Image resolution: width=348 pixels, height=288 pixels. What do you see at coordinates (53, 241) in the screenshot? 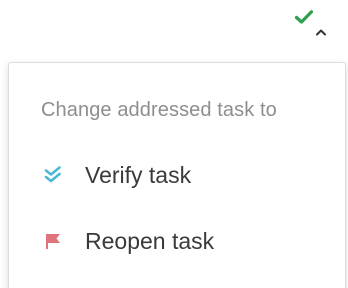
I see `flag-icon` at bounding box center [53, 241].